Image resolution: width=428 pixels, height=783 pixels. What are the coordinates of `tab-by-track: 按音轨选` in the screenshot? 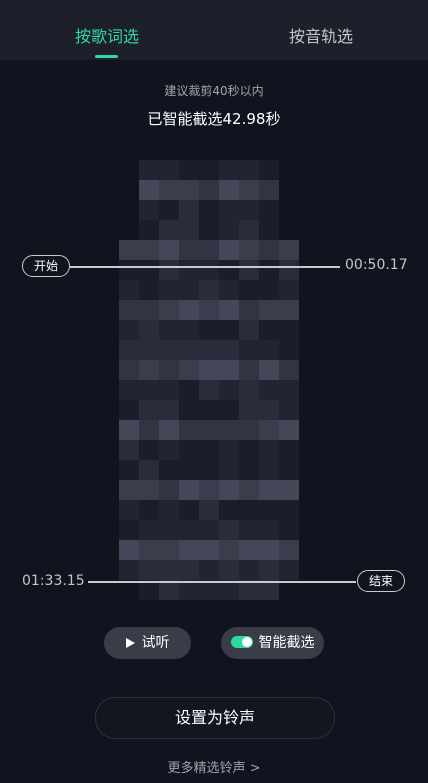 It's located at (321, 30).